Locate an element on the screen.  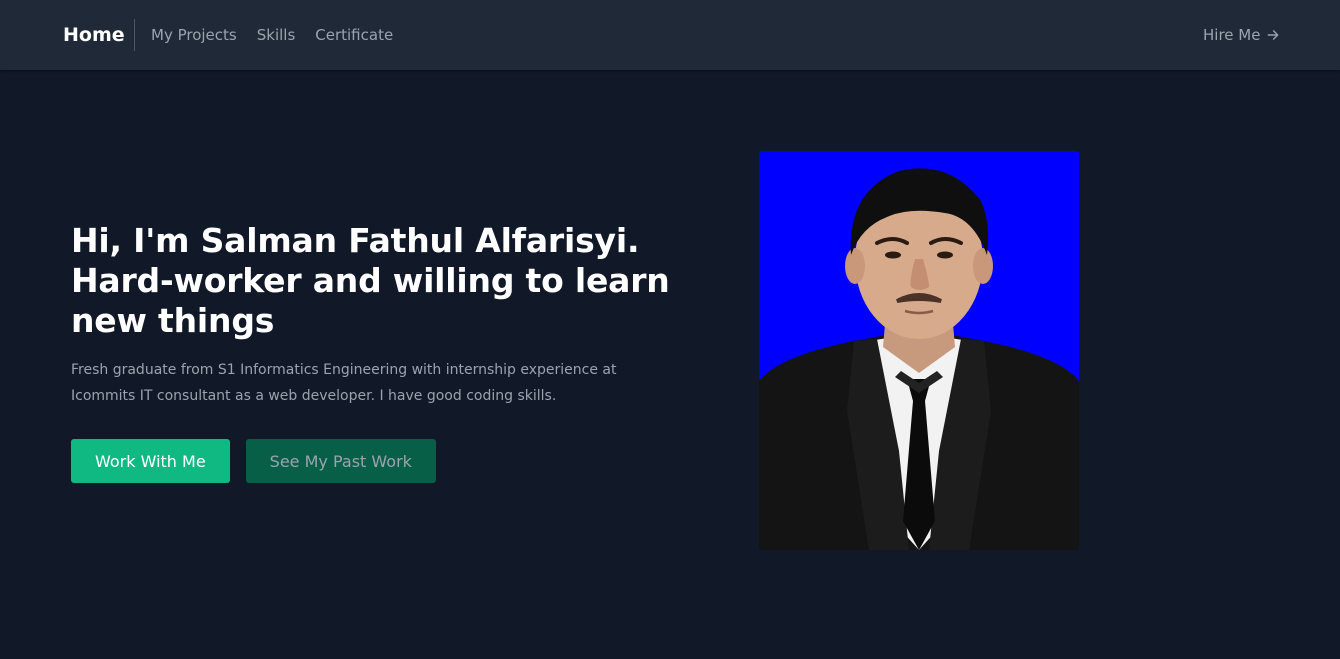
profile-photo is located at coordinates (919, 350).